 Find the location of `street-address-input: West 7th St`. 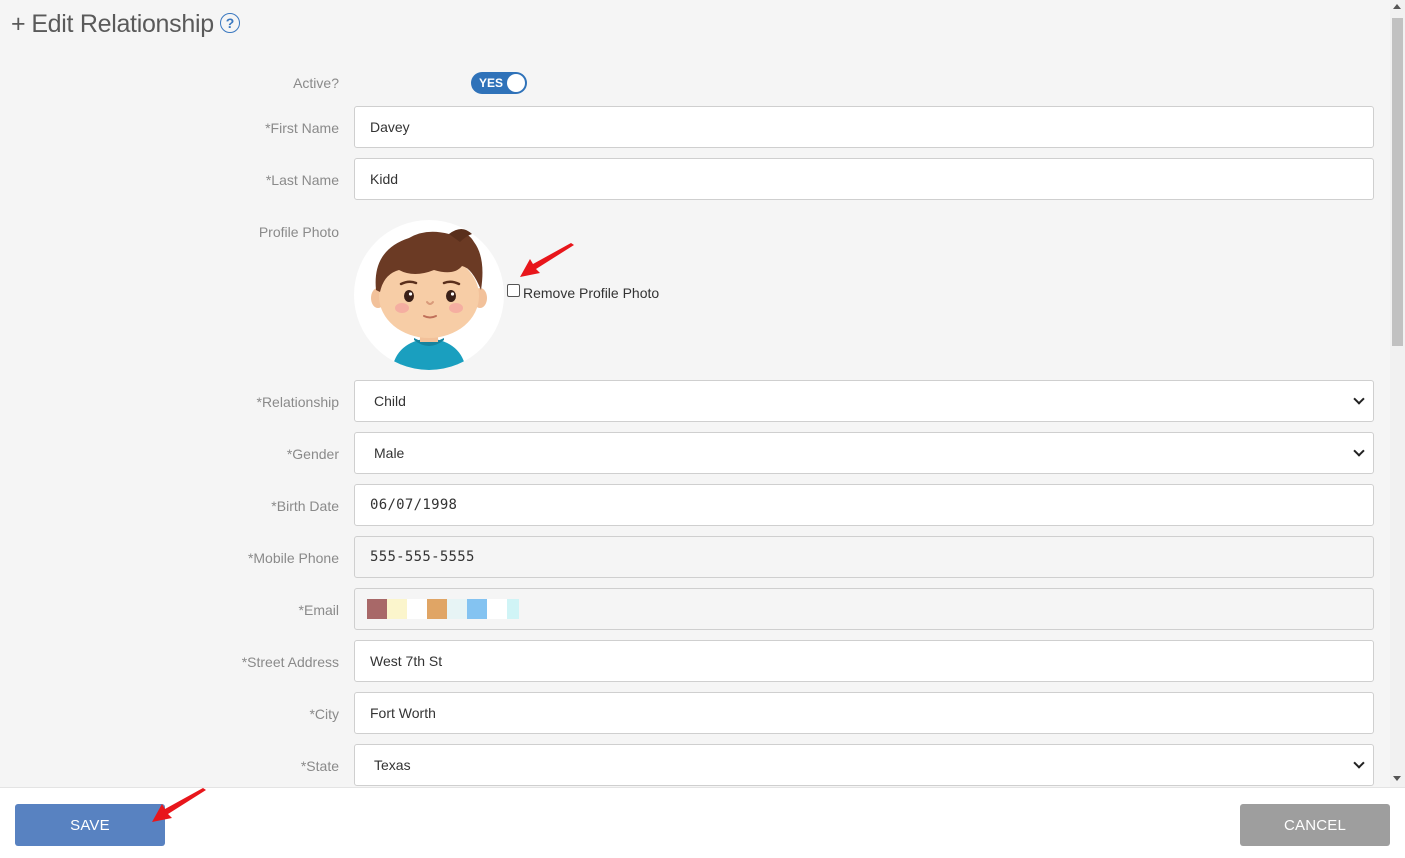

street-address-input: West 7th St is located at coordinates (864, 661).